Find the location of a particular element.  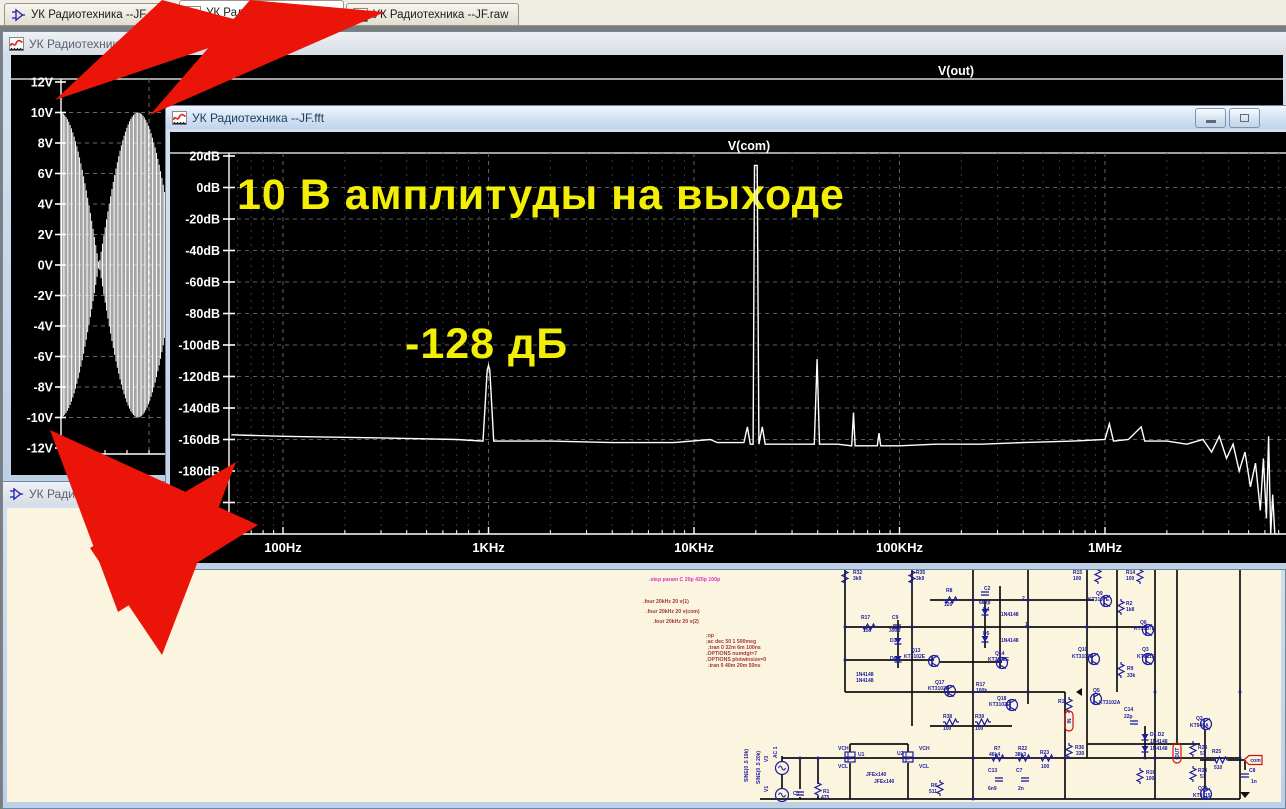

schematic-label: 46k4 is located at coordinates (994, 755).